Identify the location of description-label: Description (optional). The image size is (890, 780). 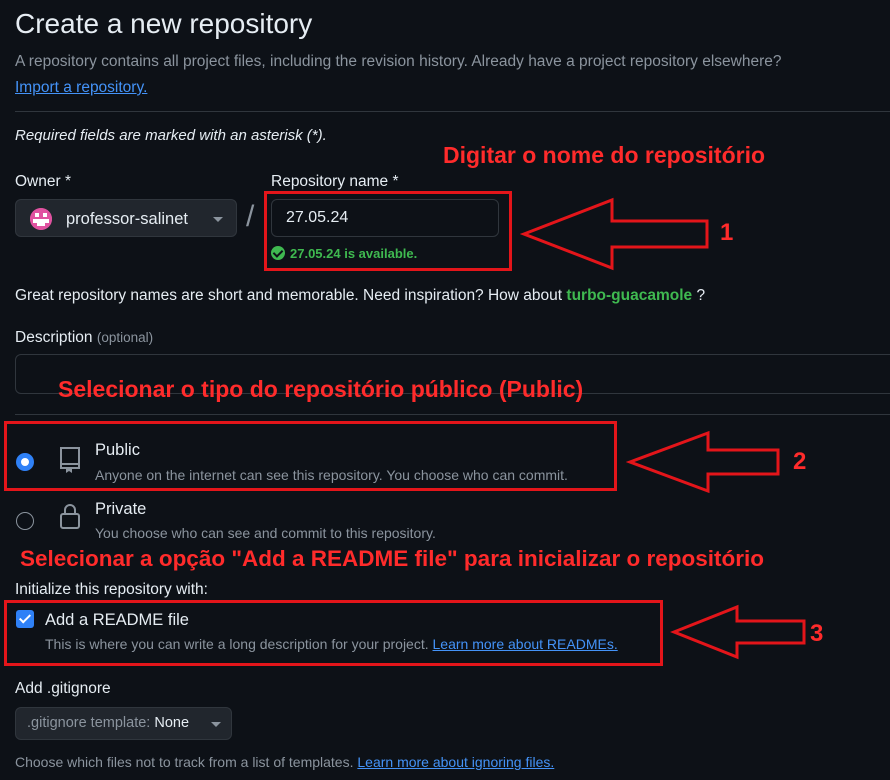
(84, 338).